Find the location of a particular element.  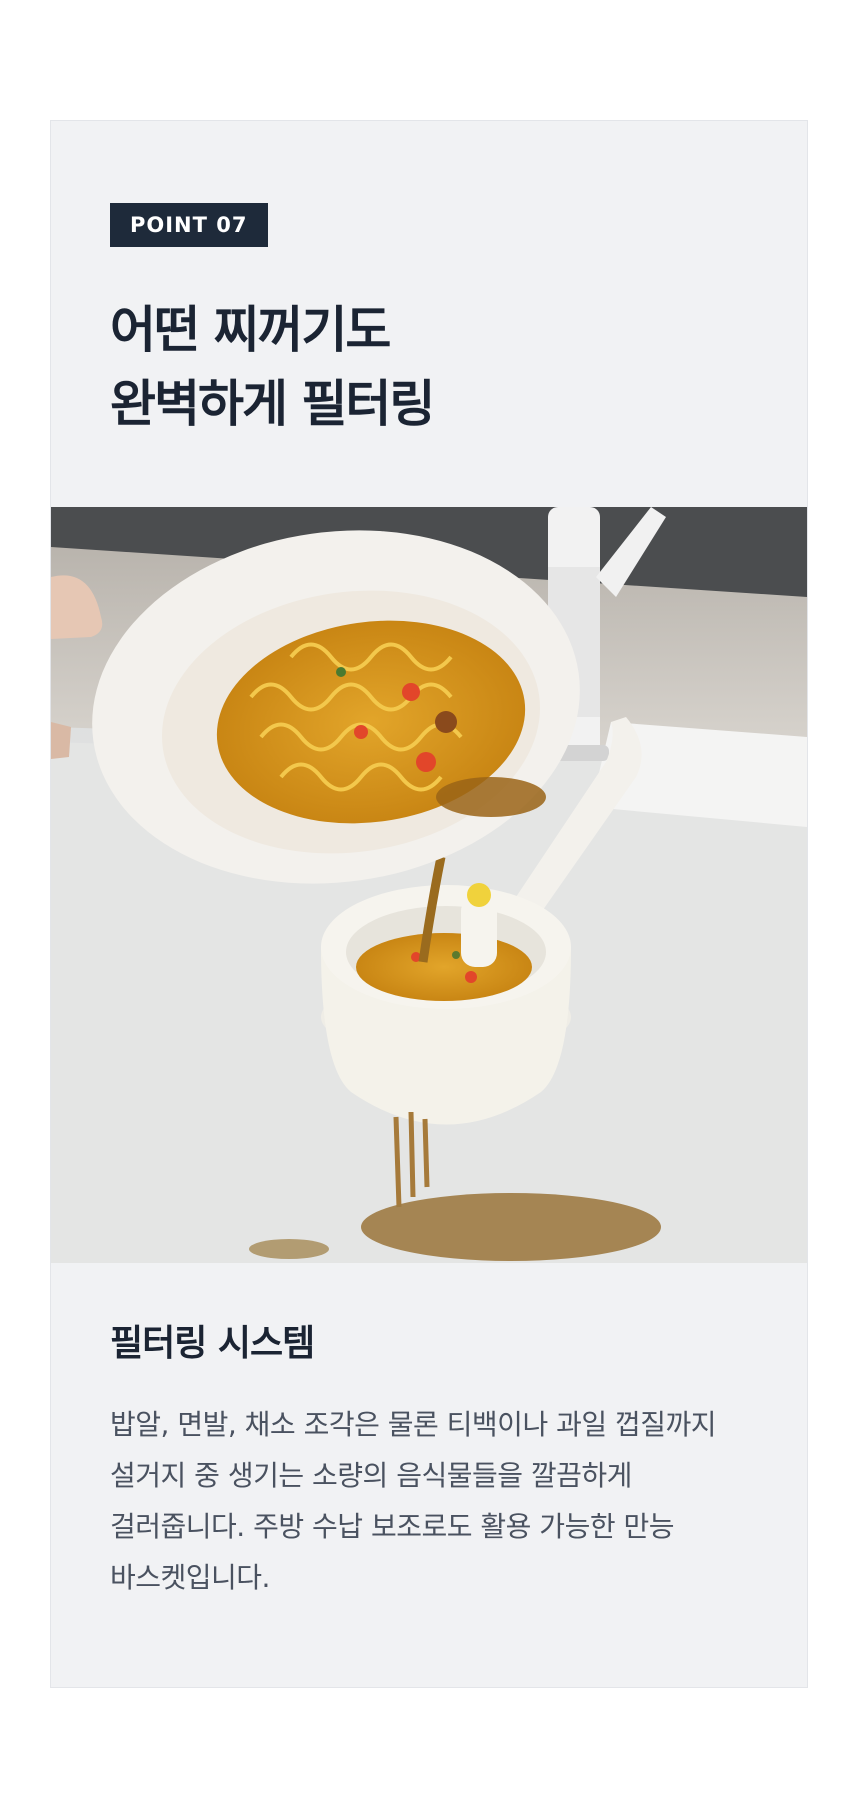

description-line-2: 설거지 중 생기는 소량의 음식물들을 깔끔하게 is located at coordinates (371, 1475).